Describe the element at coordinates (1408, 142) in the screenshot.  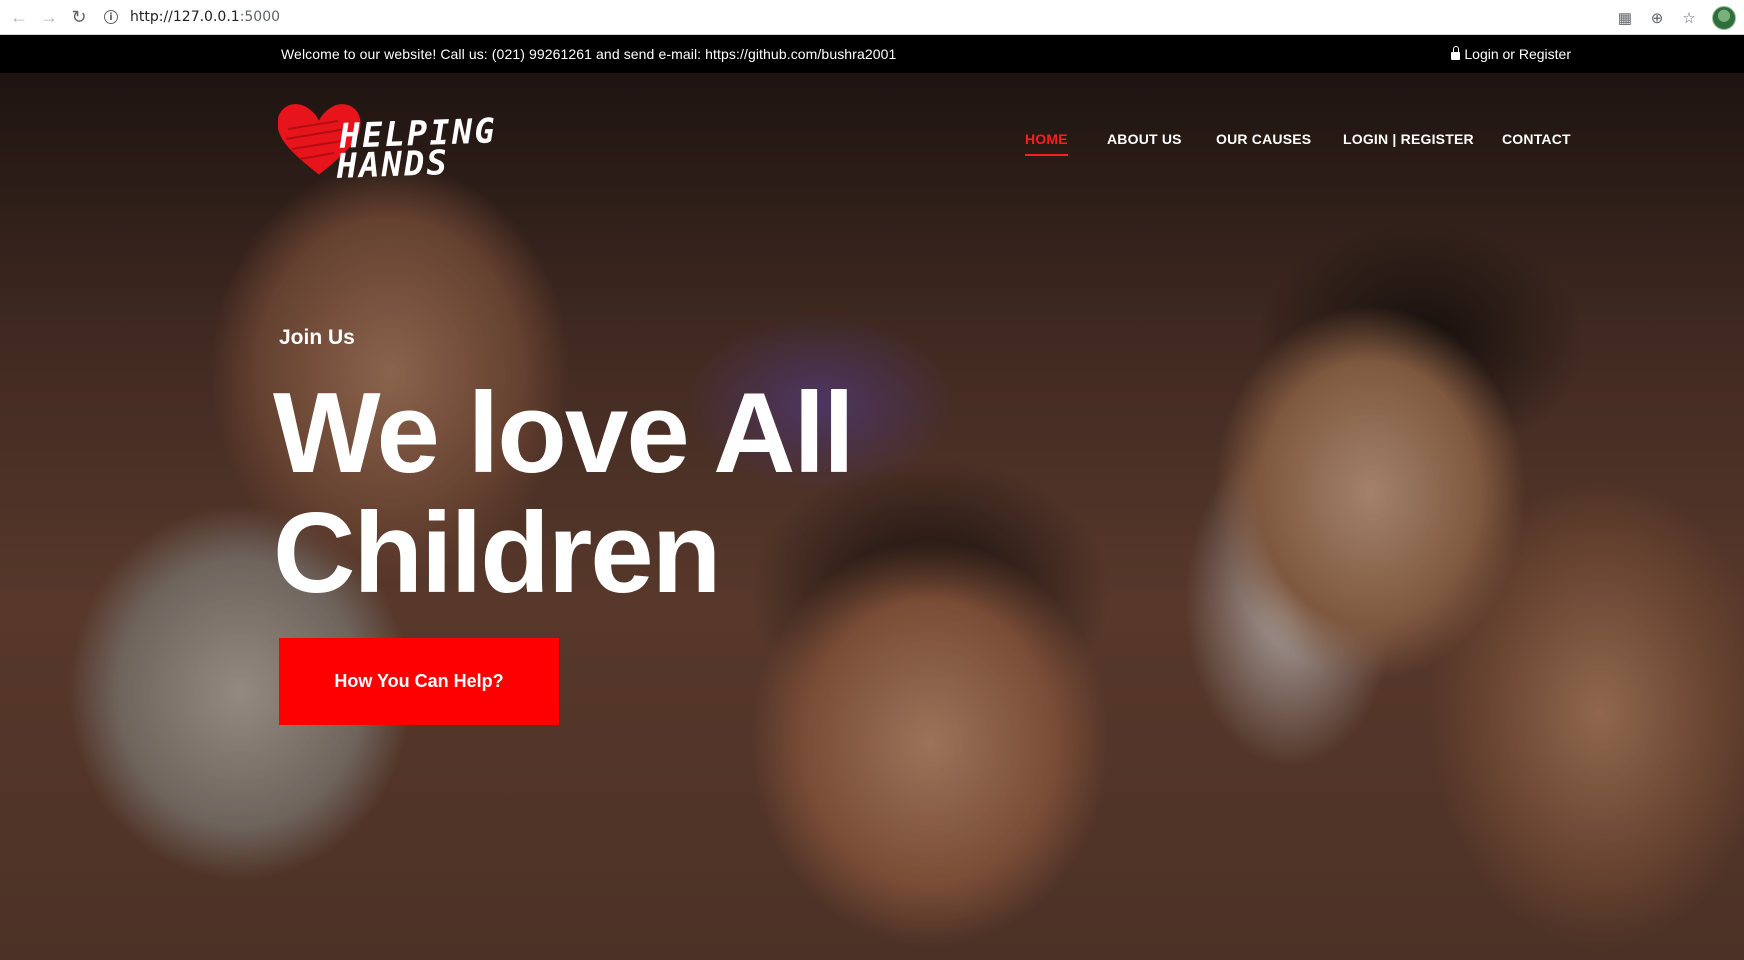
I see `nav-login-register: LOGIN | REGISTER` at that location.